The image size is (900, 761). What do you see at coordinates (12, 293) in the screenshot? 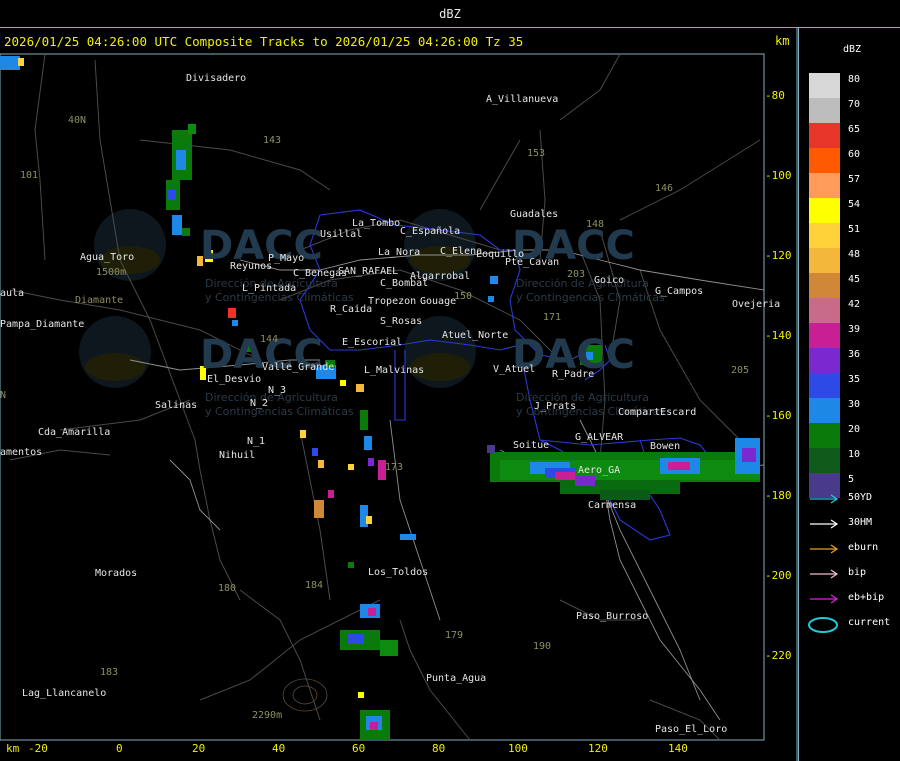
I see `place-label: aula` at bounding box center [12, 293].